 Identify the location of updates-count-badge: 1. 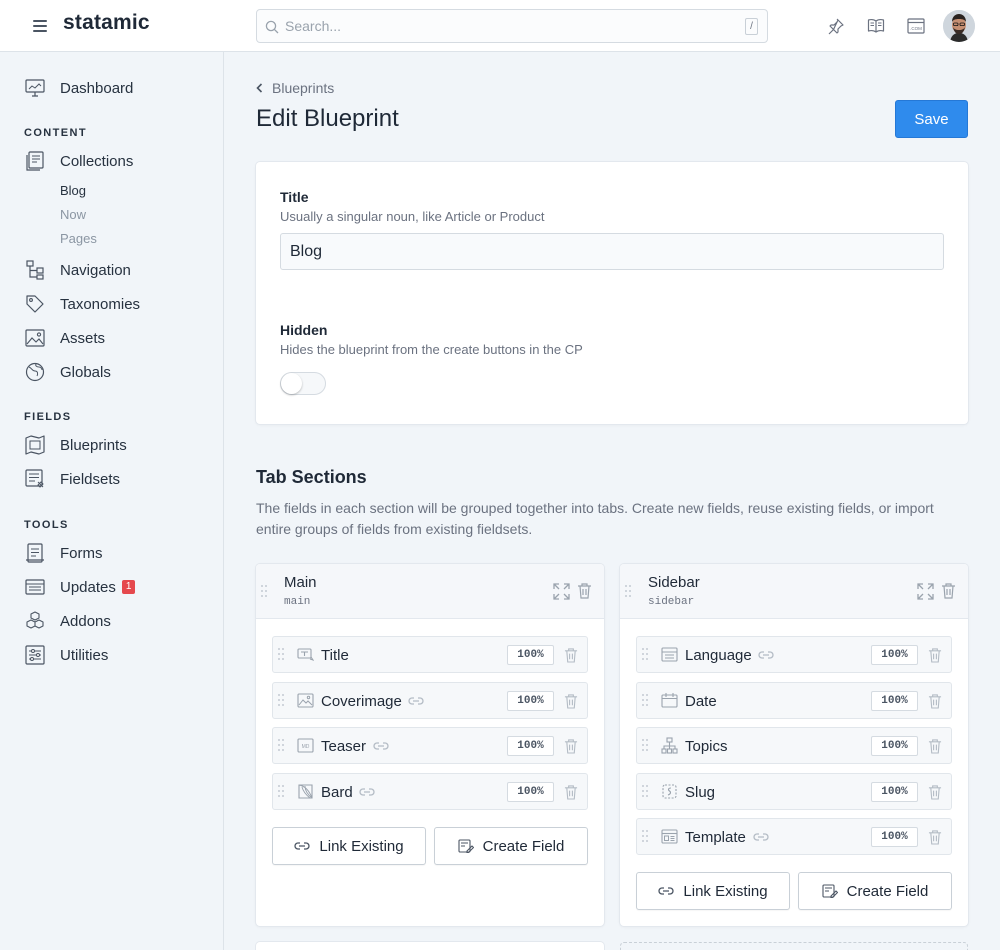
(128, 587).